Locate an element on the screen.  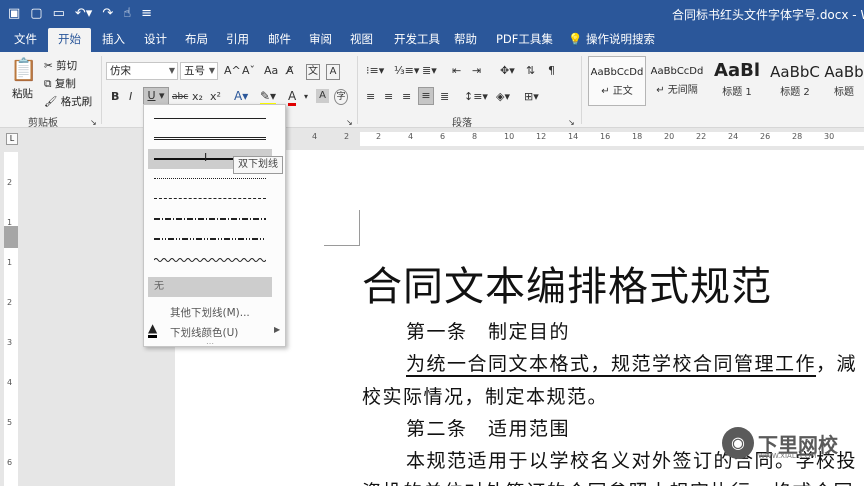
style-heading-1: AaBl 标题 1 is located at coordinates (737, 81).